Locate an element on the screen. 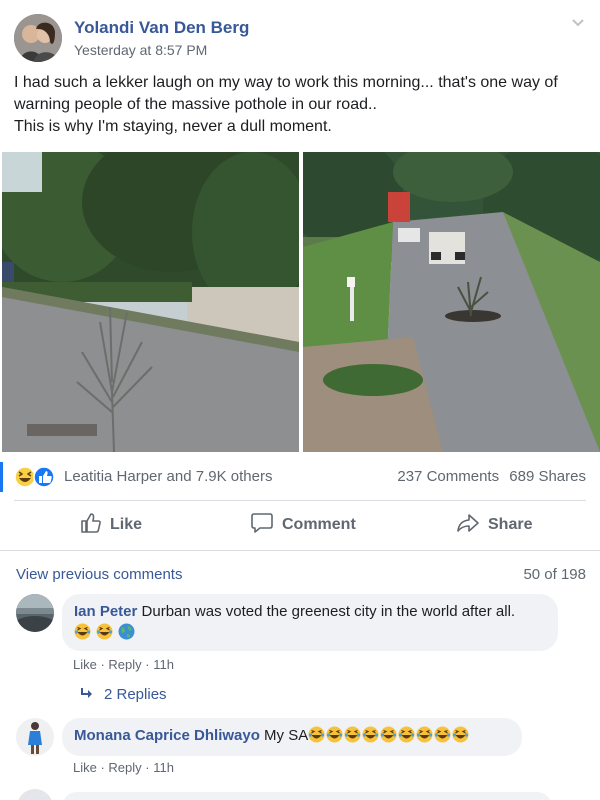 The width and height of the screenshot is (600, 800). comment-pagination-count: 50 of 198 is located at coordinates (554, 574).